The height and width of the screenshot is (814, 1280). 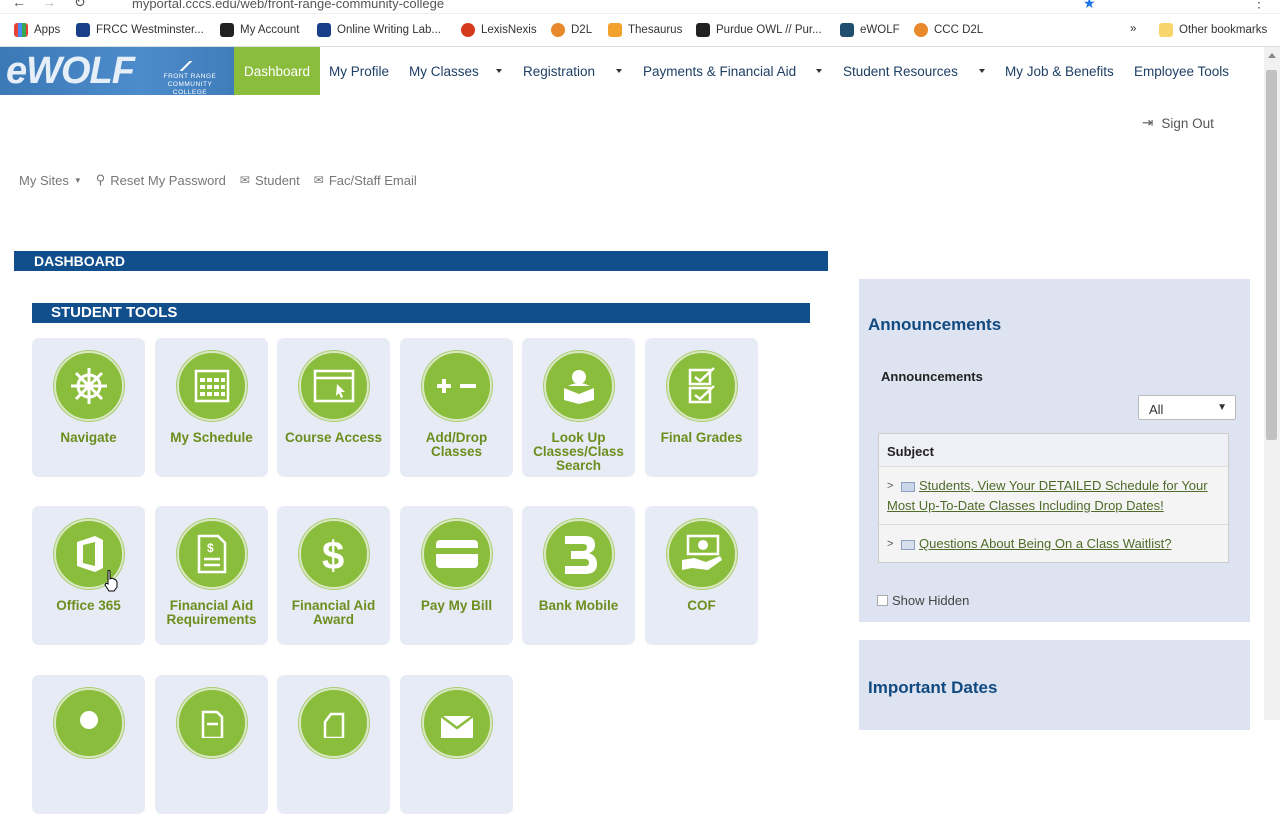 I want to click on checkbox-icon, so click(x=882, y=600).